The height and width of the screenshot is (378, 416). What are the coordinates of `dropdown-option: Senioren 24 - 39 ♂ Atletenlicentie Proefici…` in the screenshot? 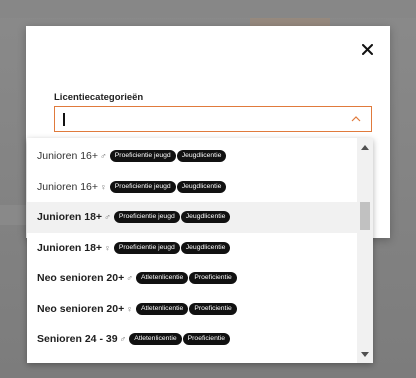 It's located at (192, 339).